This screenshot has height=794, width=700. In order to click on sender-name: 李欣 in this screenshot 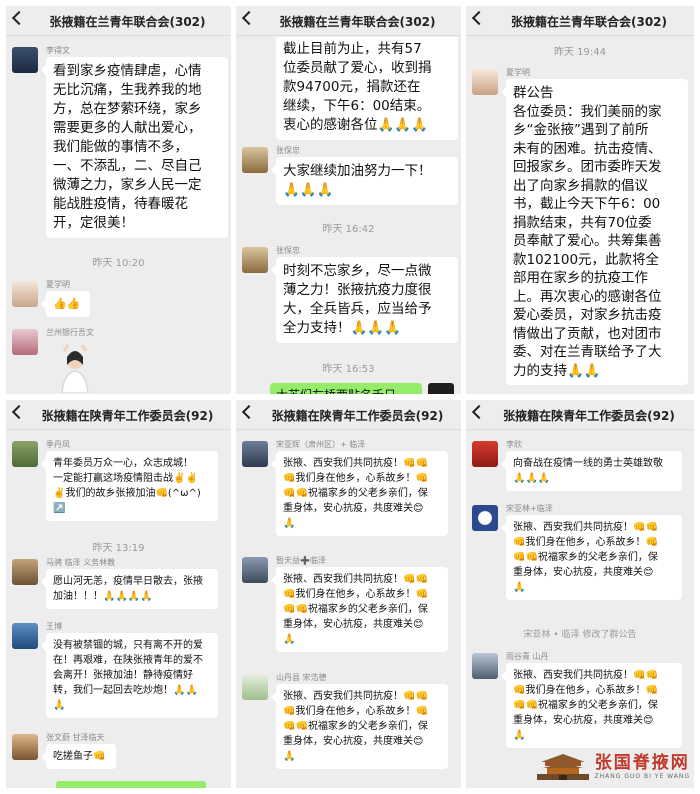, I will do `click(514, 444)`.